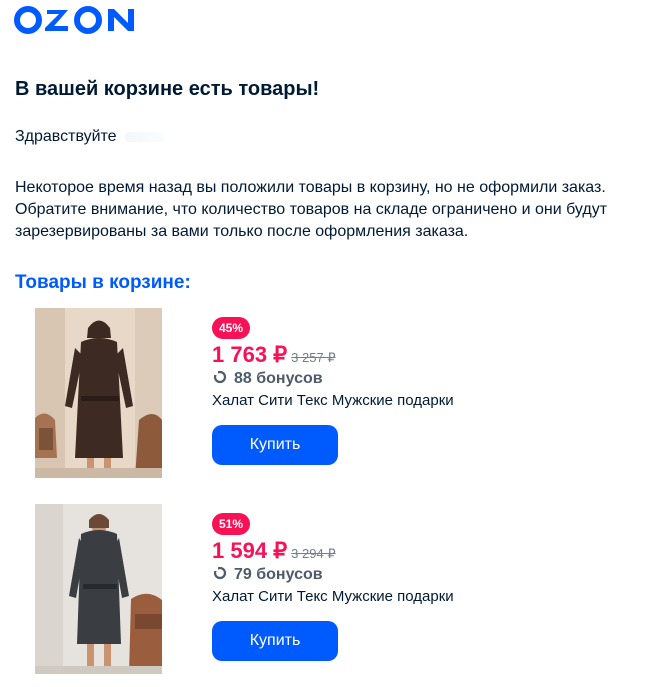  What do you see at coordinates (412, 551) in the screenshot?
I see `price-row: 1 594 ₽3 294 ₽` at bounding box center [412, 551].